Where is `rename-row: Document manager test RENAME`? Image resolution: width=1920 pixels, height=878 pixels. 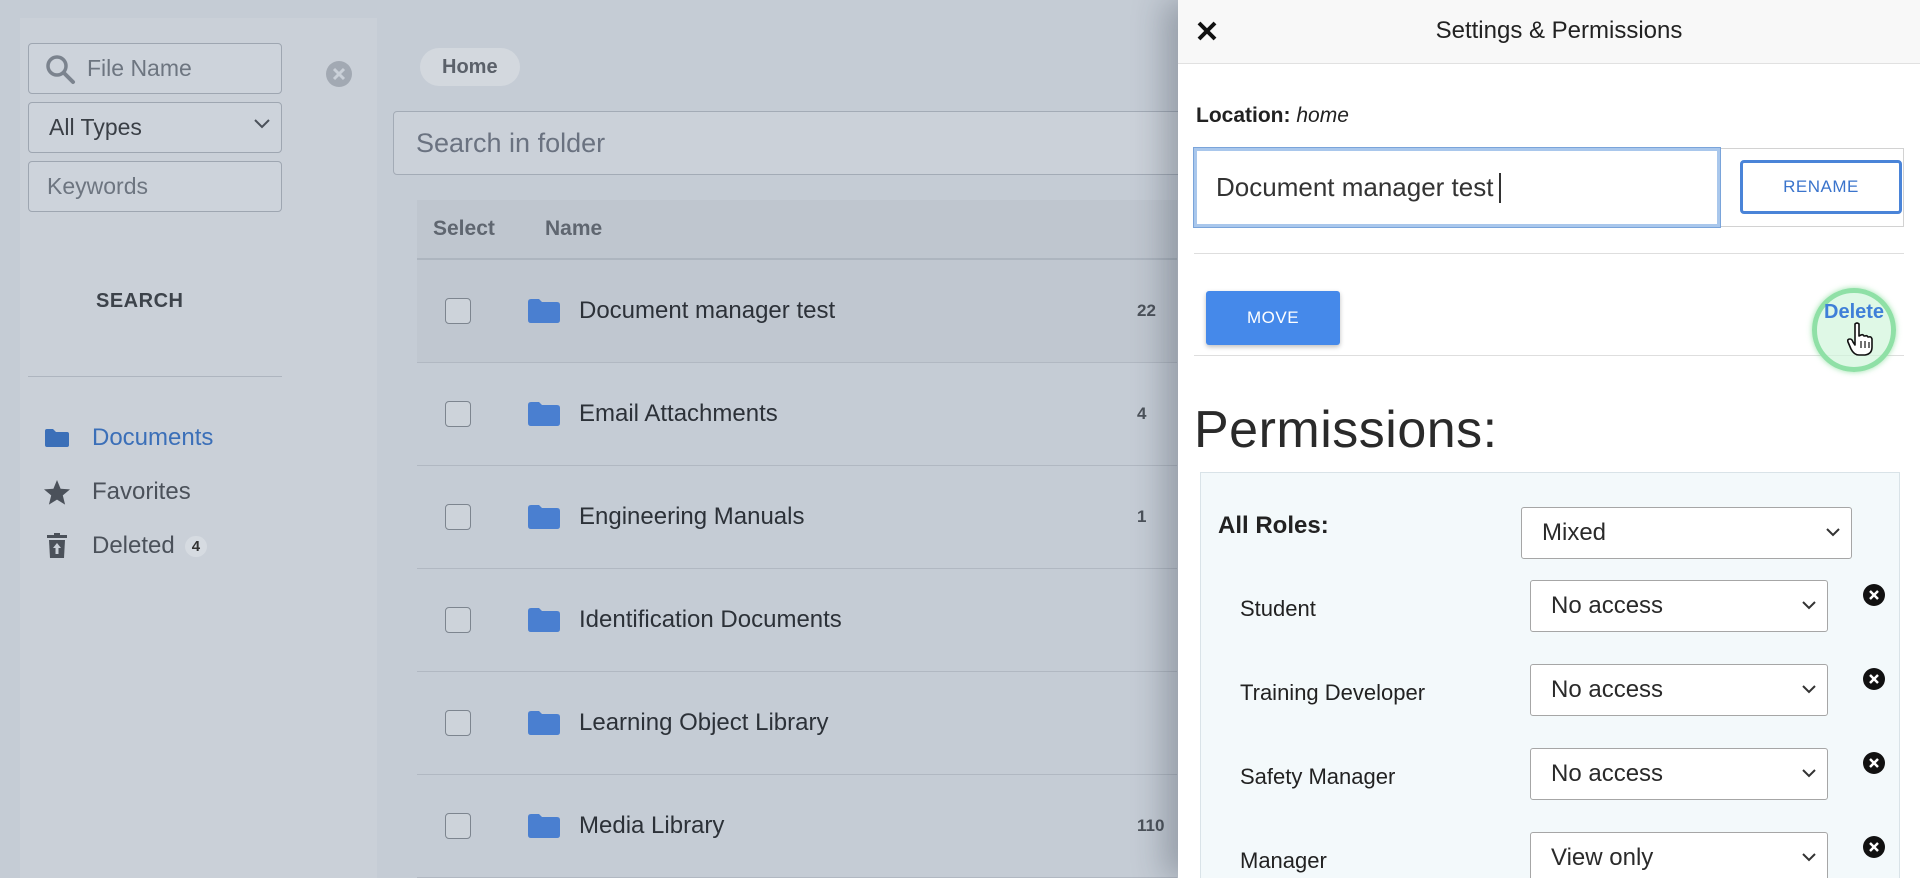 rename-row: Document manager test RENAME is located at coordinates (1548, 187).